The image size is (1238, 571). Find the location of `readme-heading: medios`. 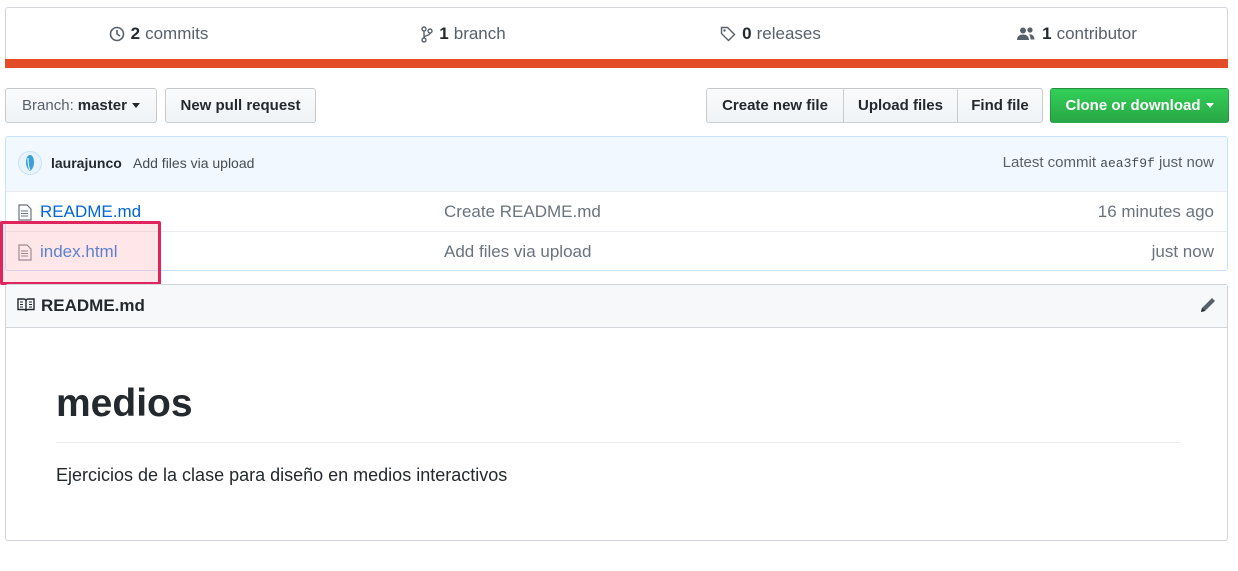

readme-heading: medios is located at coordinates (618, 412).